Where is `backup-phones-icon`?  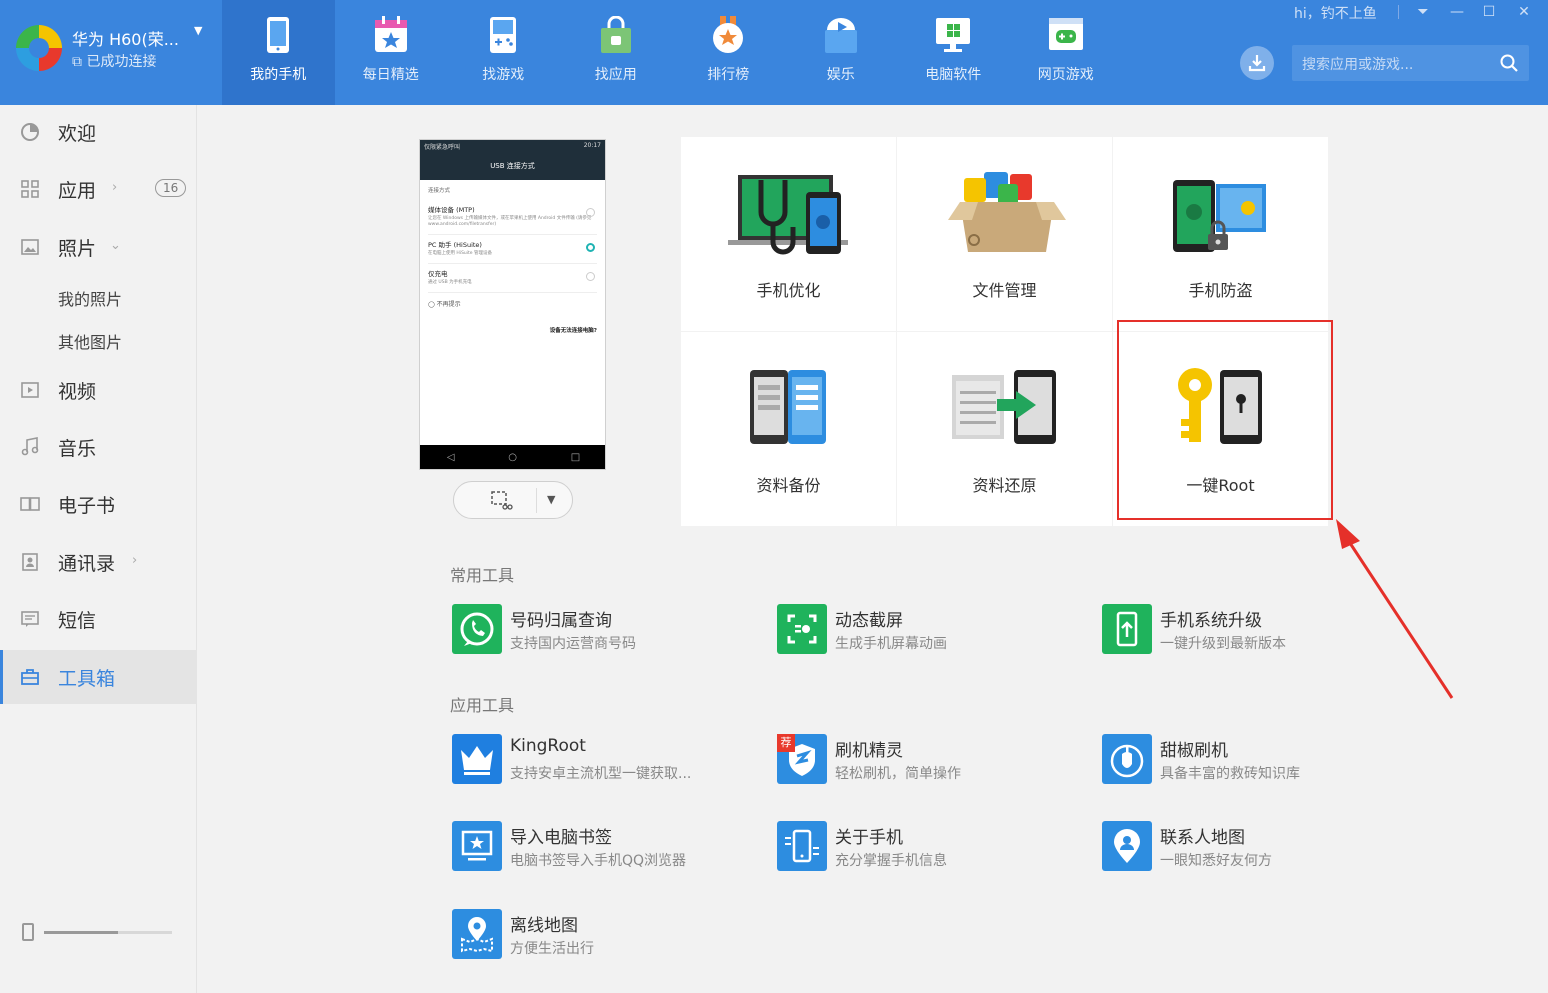
backup-phones-icon is located at coordinates (788, 407).